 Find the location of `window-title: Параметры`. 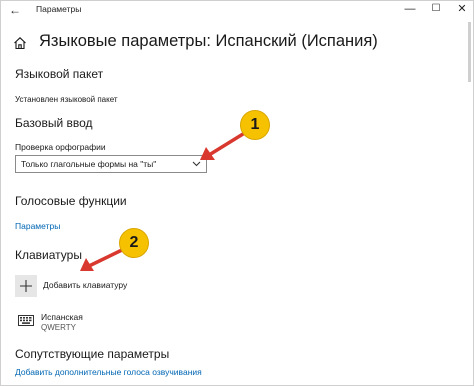

window-title: Параметры is located at coordinates (59, 9).